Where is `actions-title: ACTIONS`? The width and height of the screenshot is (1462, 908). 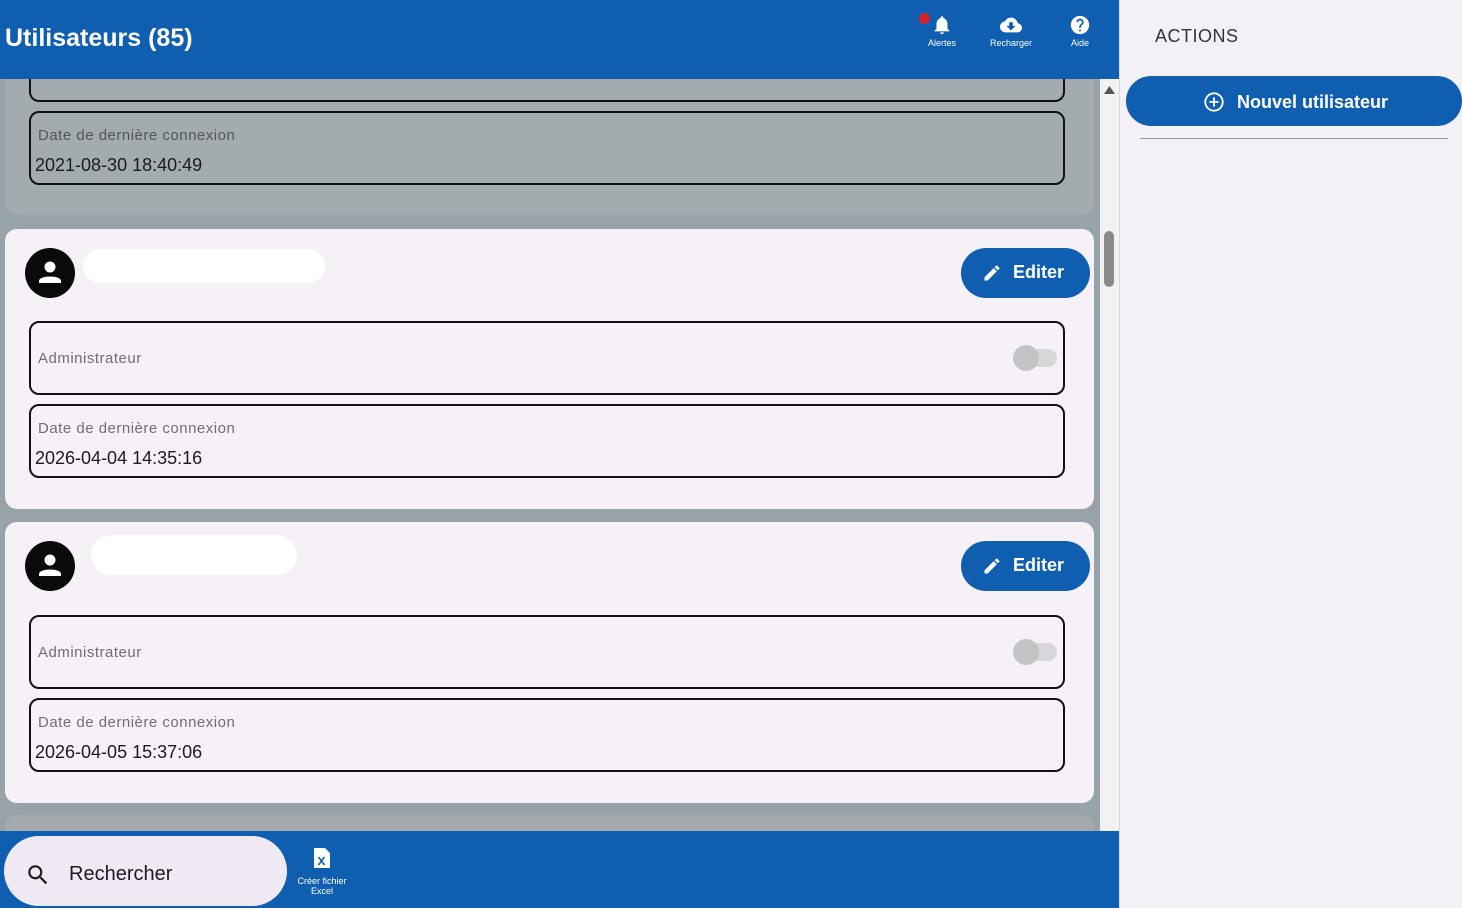
actions-title: ACTIONS is located at coordinates (1197, 36).